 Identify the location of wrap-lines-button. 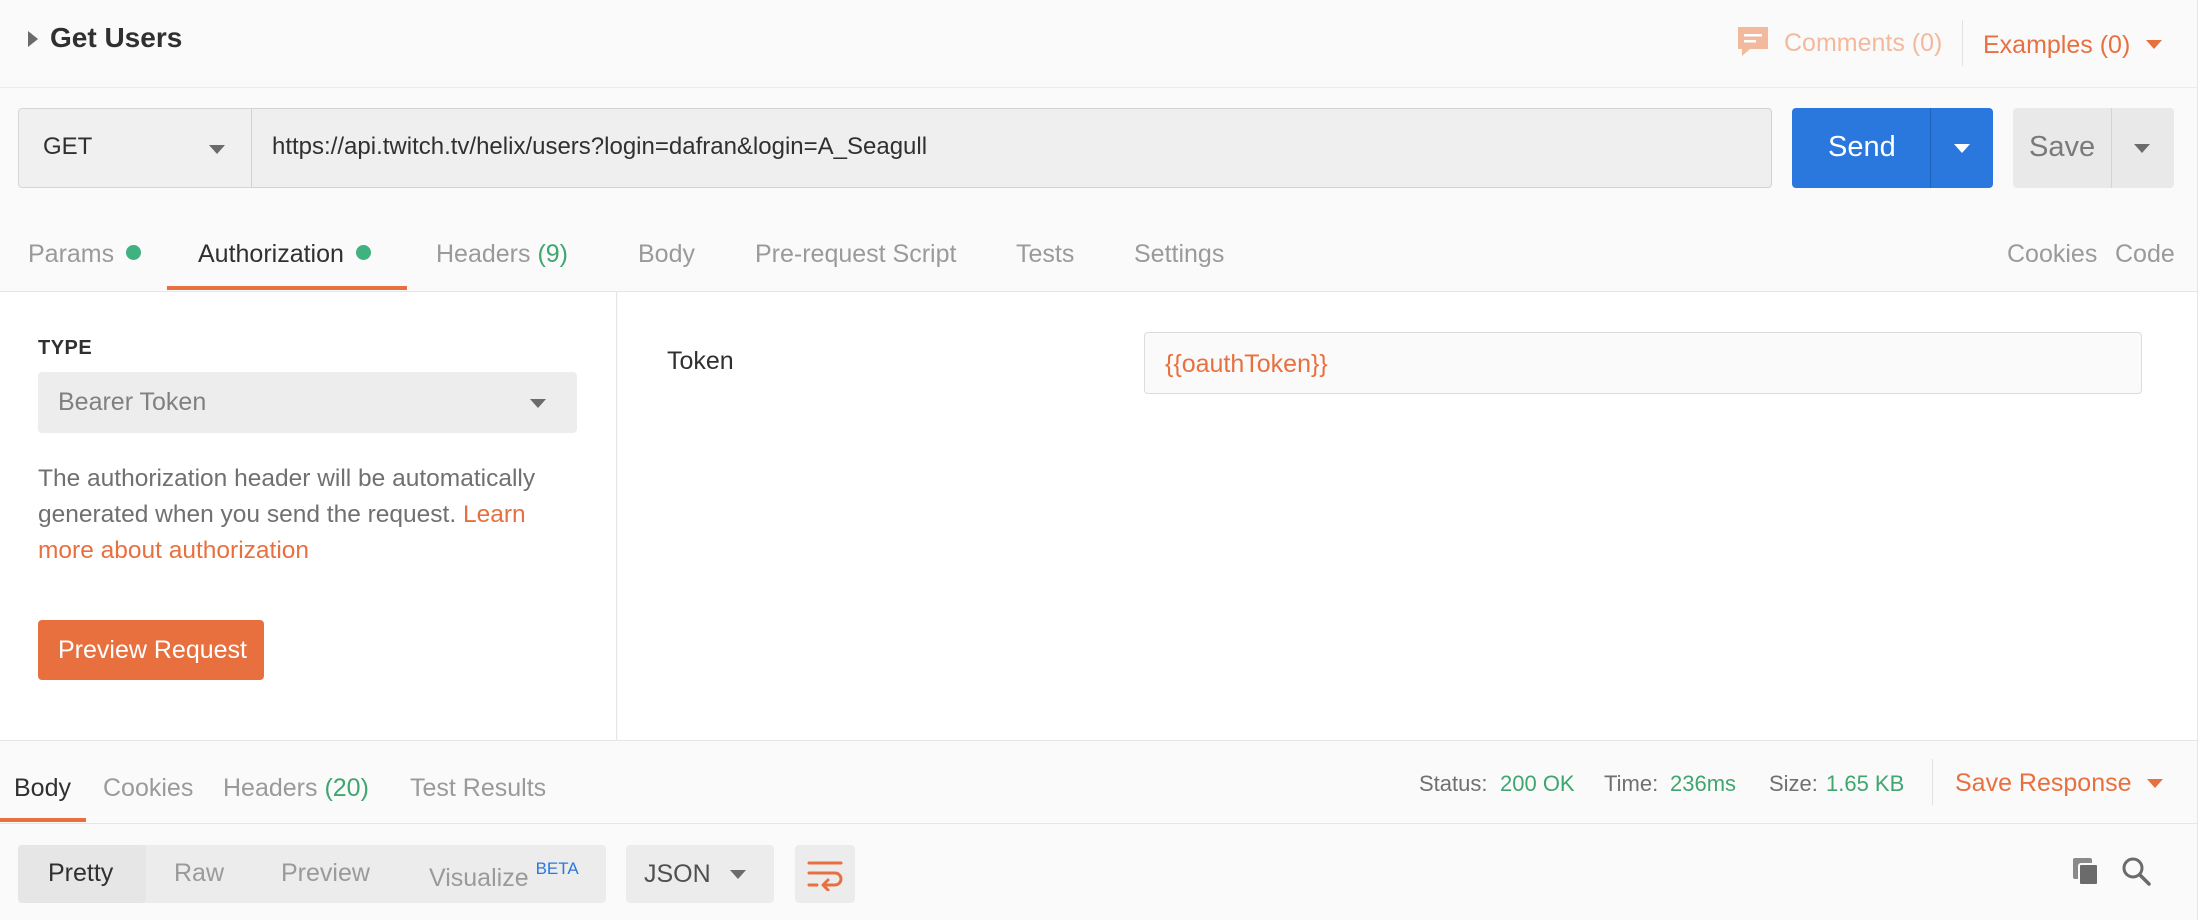
(825, 874).